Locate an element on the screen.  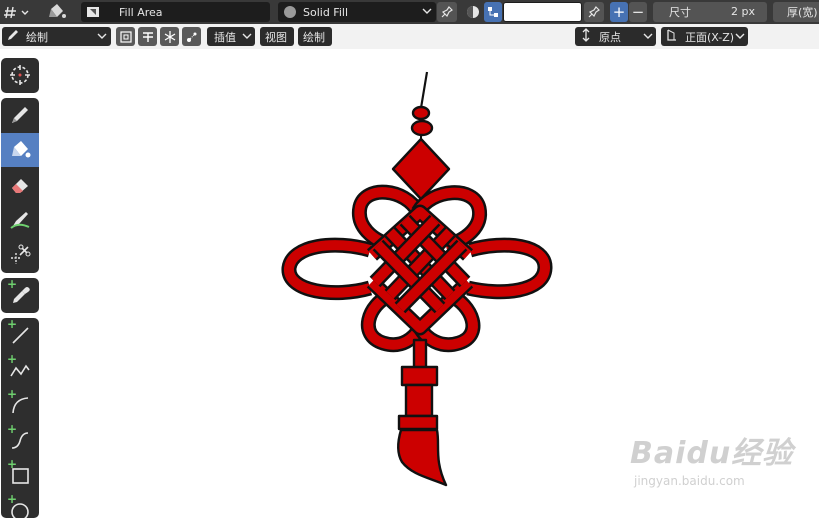
scissors-icon is located at coordinates (21, 254).